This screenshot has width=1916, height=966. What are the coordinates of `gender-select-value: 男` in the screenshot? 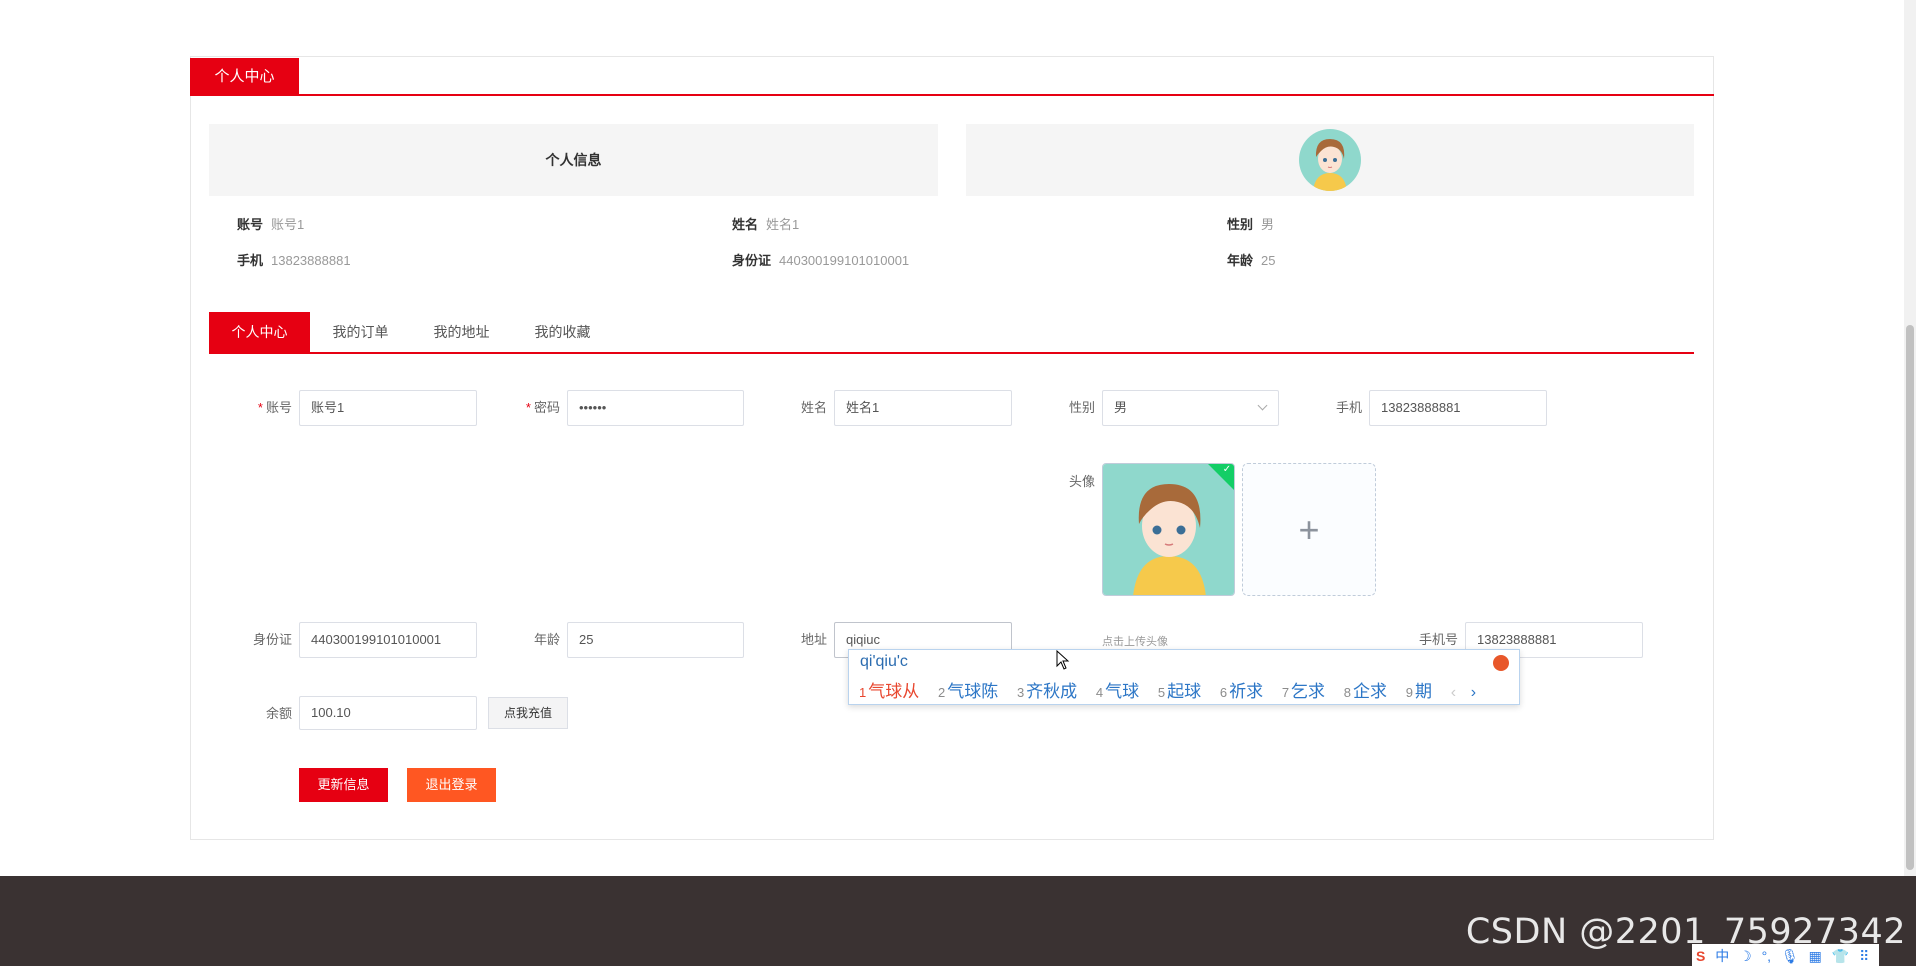 It's located at (1121, 407).